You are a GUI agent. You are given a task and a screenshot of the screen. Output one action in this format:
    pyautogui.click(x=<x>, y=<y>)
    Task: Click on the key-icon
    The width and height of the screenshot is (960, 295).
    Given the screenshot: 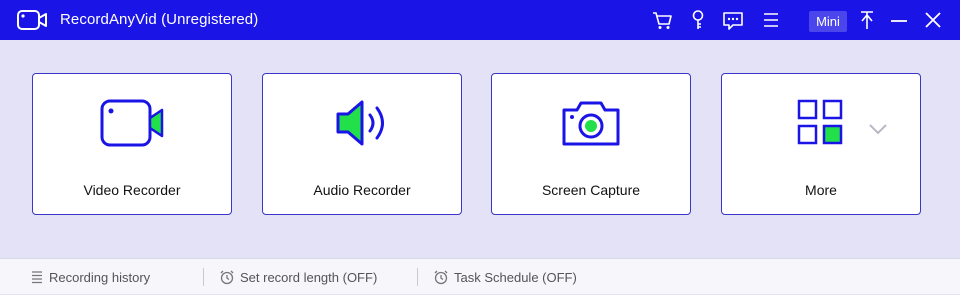 What is the action you would take?
    pyautogui.click(x=698, y=20)
    